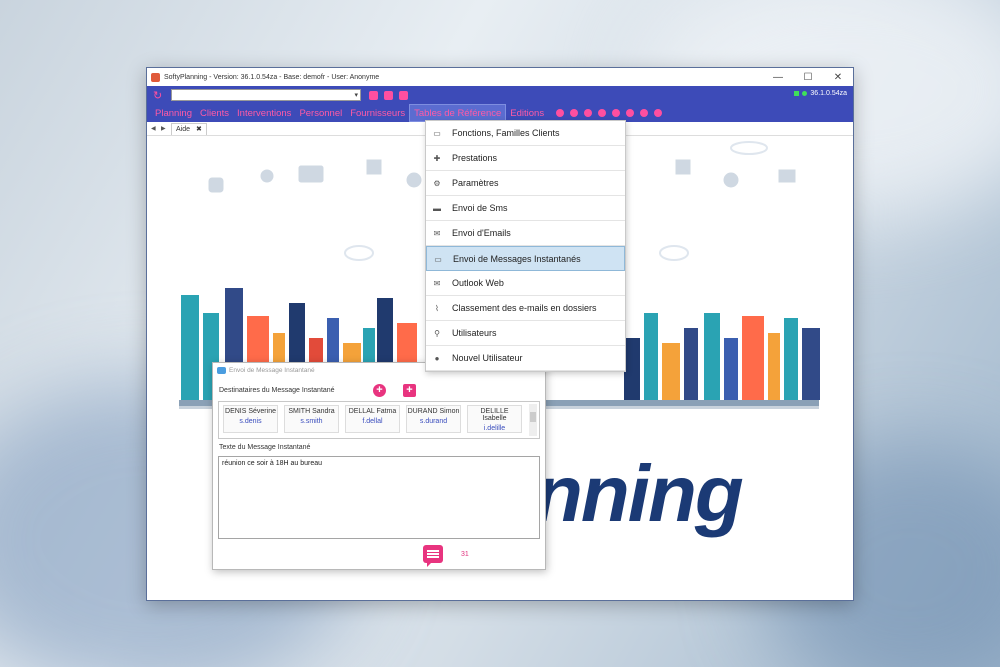  I want to click on toolbar: ↻ ▾ 36.1.0.54za, so click(500, 95).